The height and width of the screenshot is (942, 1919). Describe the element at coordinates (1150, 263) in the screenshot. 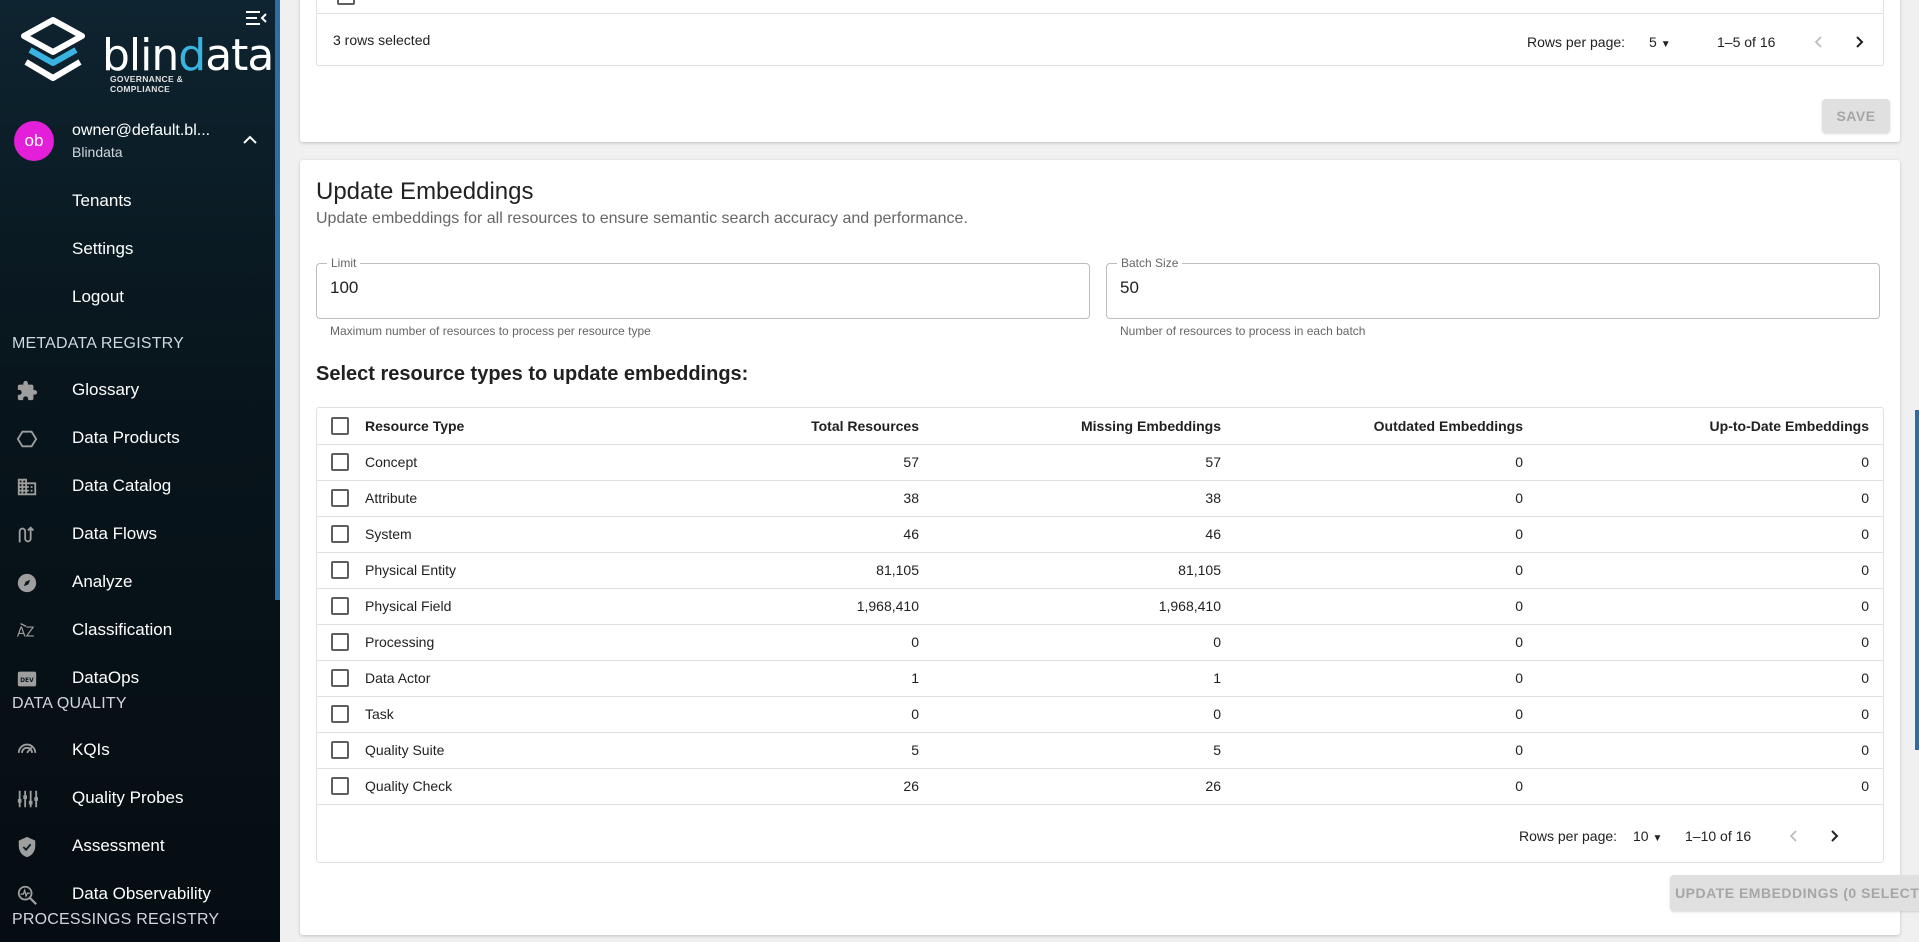

I see `batch-size-label: Batch Size` at that location.